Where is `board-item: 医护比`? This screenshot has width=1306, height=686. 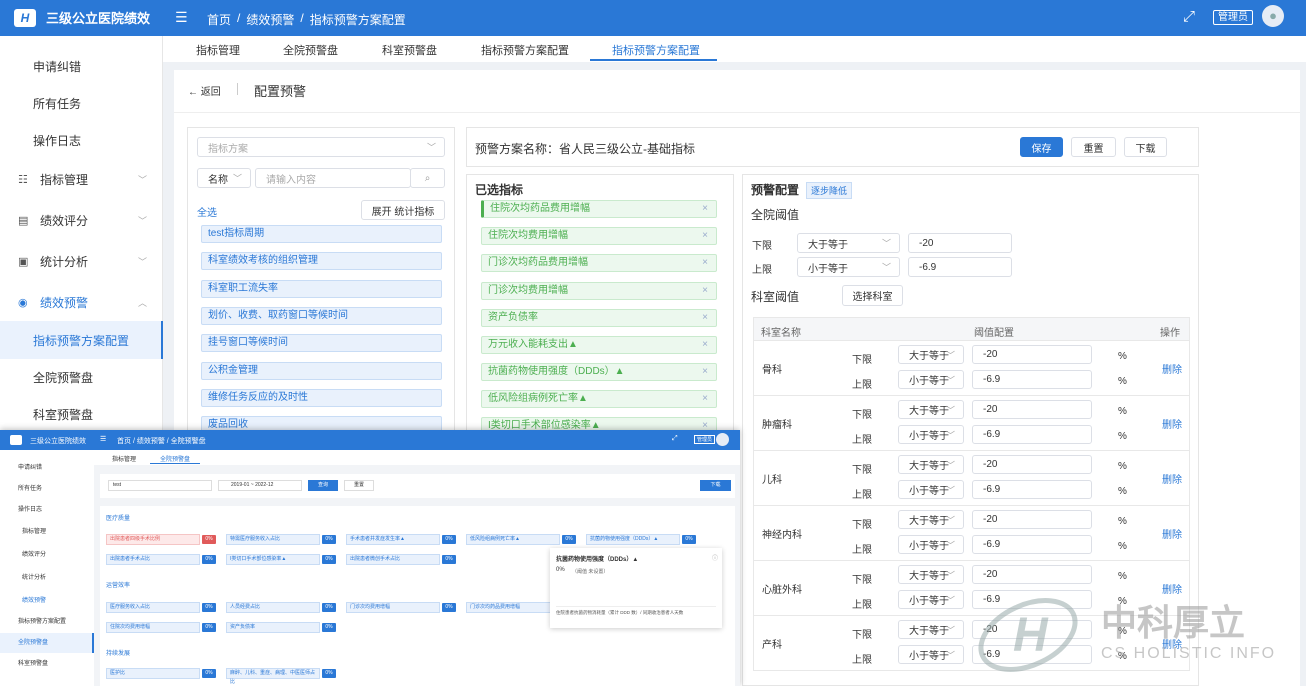
board-item: 医护比 is located at coordinates (153, 673).